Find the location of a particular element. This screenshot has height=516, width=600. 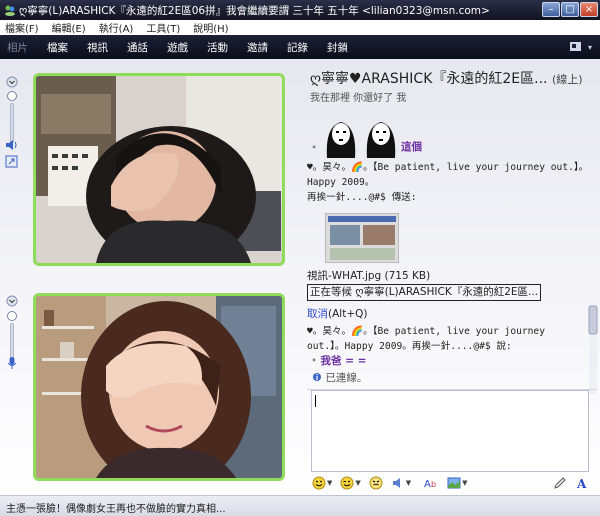

emoticon-button: ▼ is located at coordinates (322, 483).